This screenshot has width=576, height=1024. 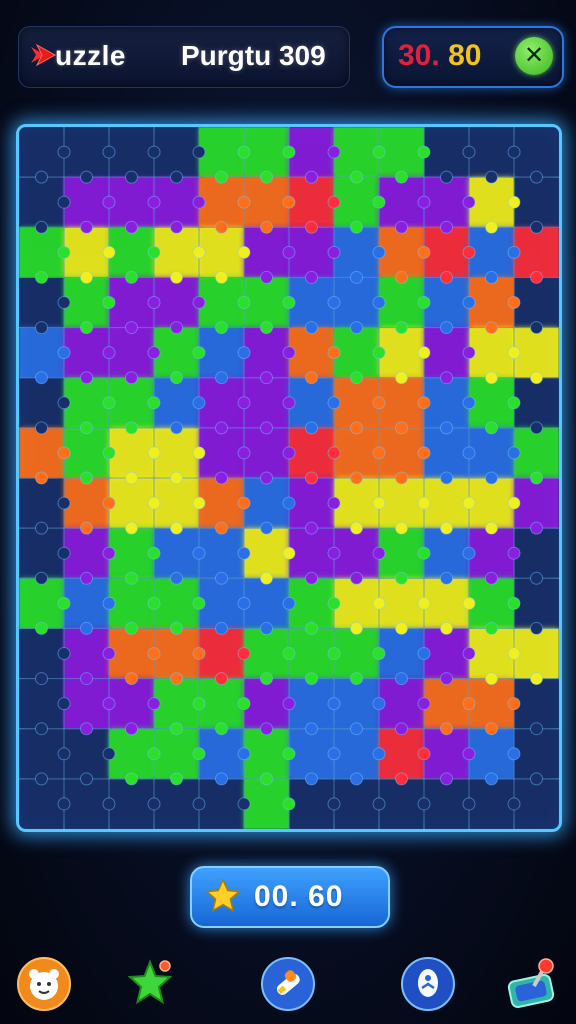 I want to click on joystick-button, so click(x=532, y=984).